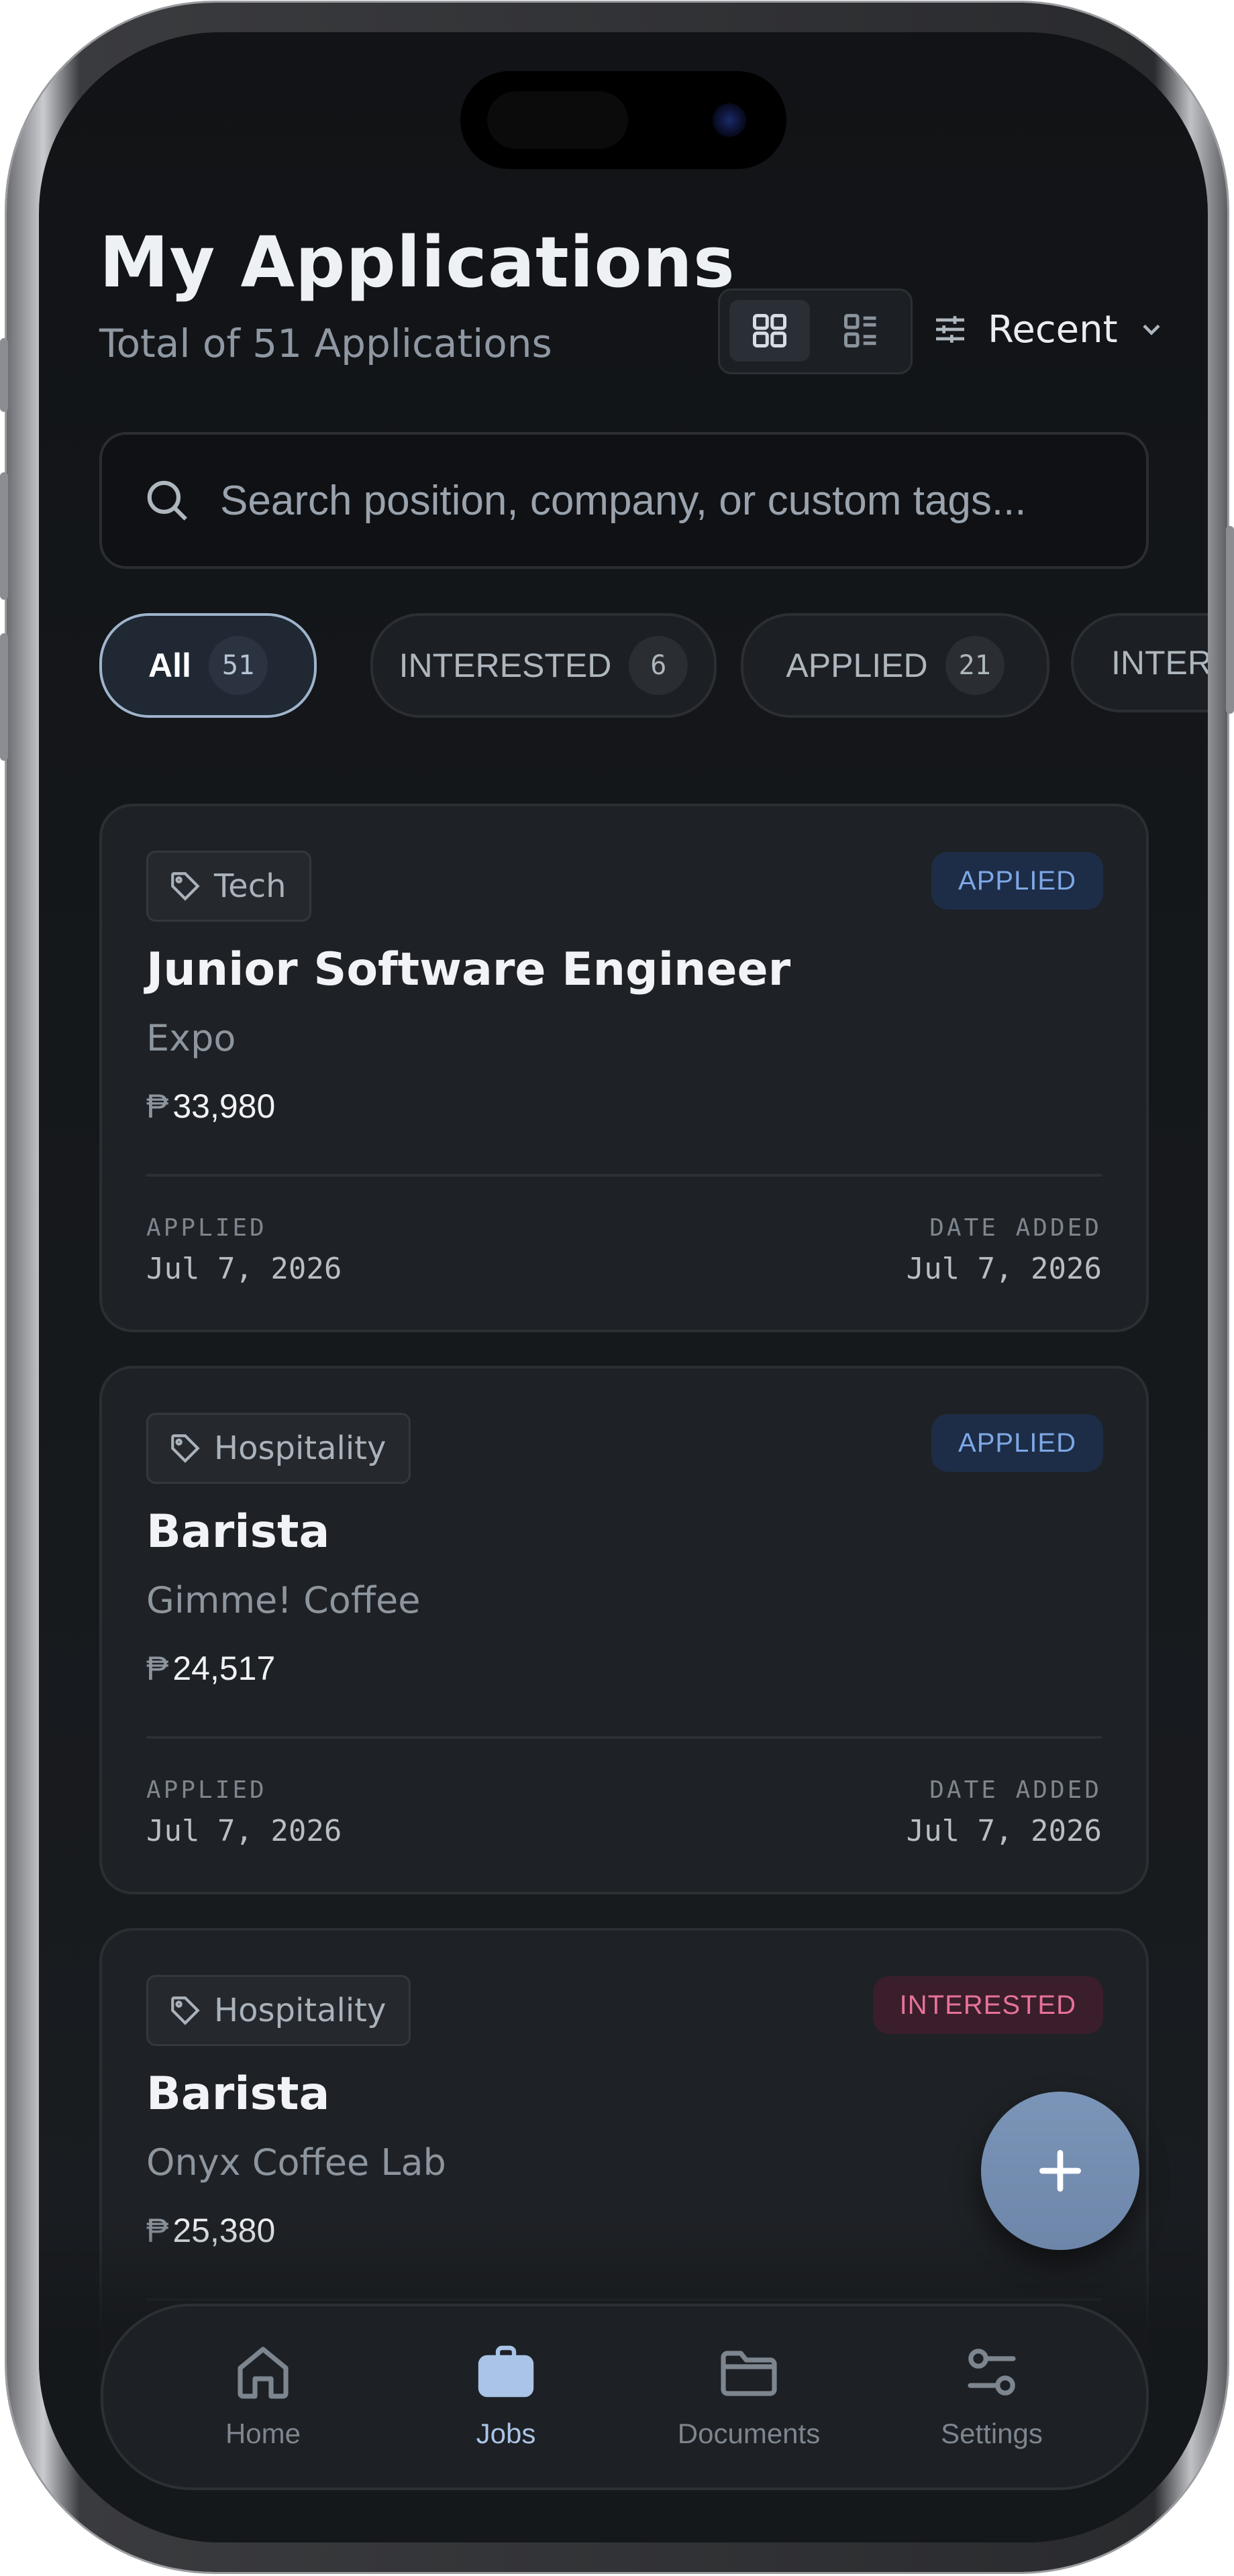  Describe the element at coordinates (749, 2373) in the screenshot. I see `folder-icon` at that location.